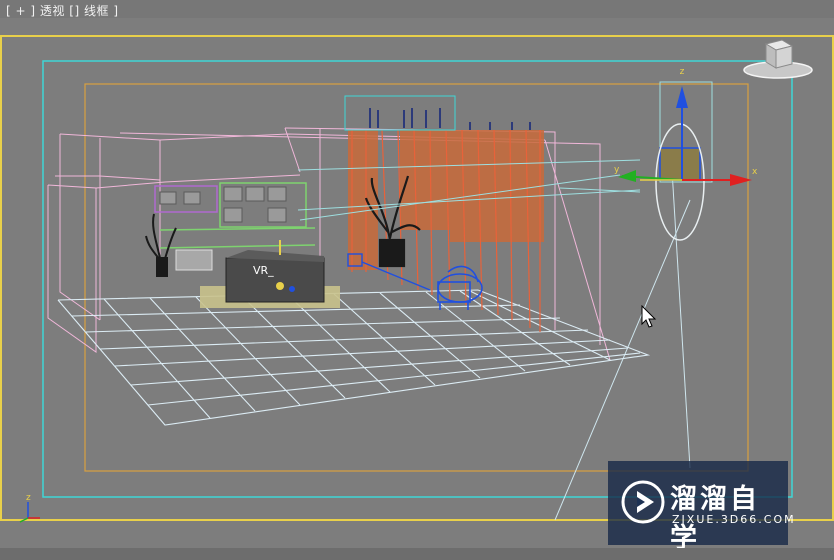 The height and width of the screenshot is (560, 834). I want to click on vr-object-label: VR_, so click(263, 270).